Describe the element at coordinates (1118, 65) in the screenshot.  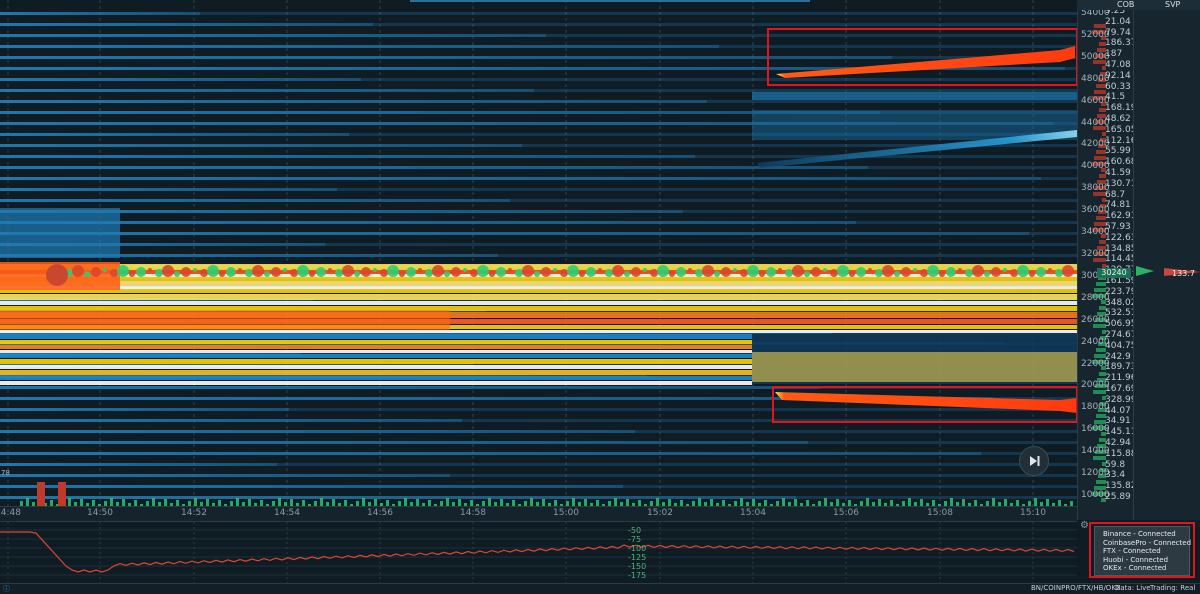
I see `cob-value: 47.08` at that location.